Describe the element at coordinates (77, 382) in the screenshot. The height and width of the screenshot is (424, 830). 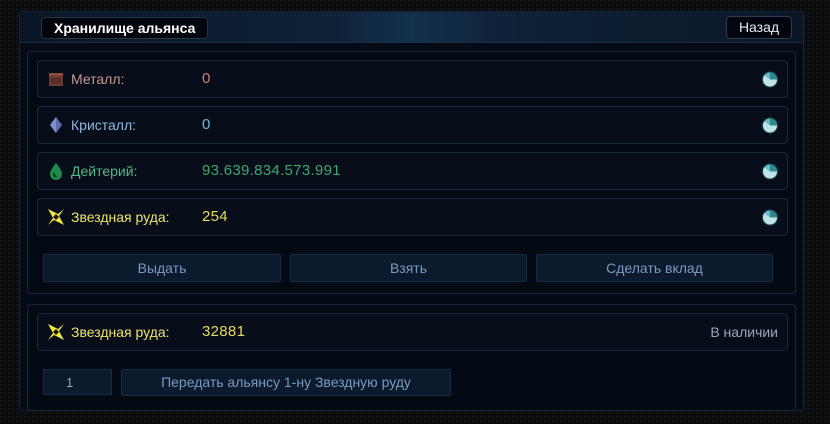
I see `quantity-input` at that location.